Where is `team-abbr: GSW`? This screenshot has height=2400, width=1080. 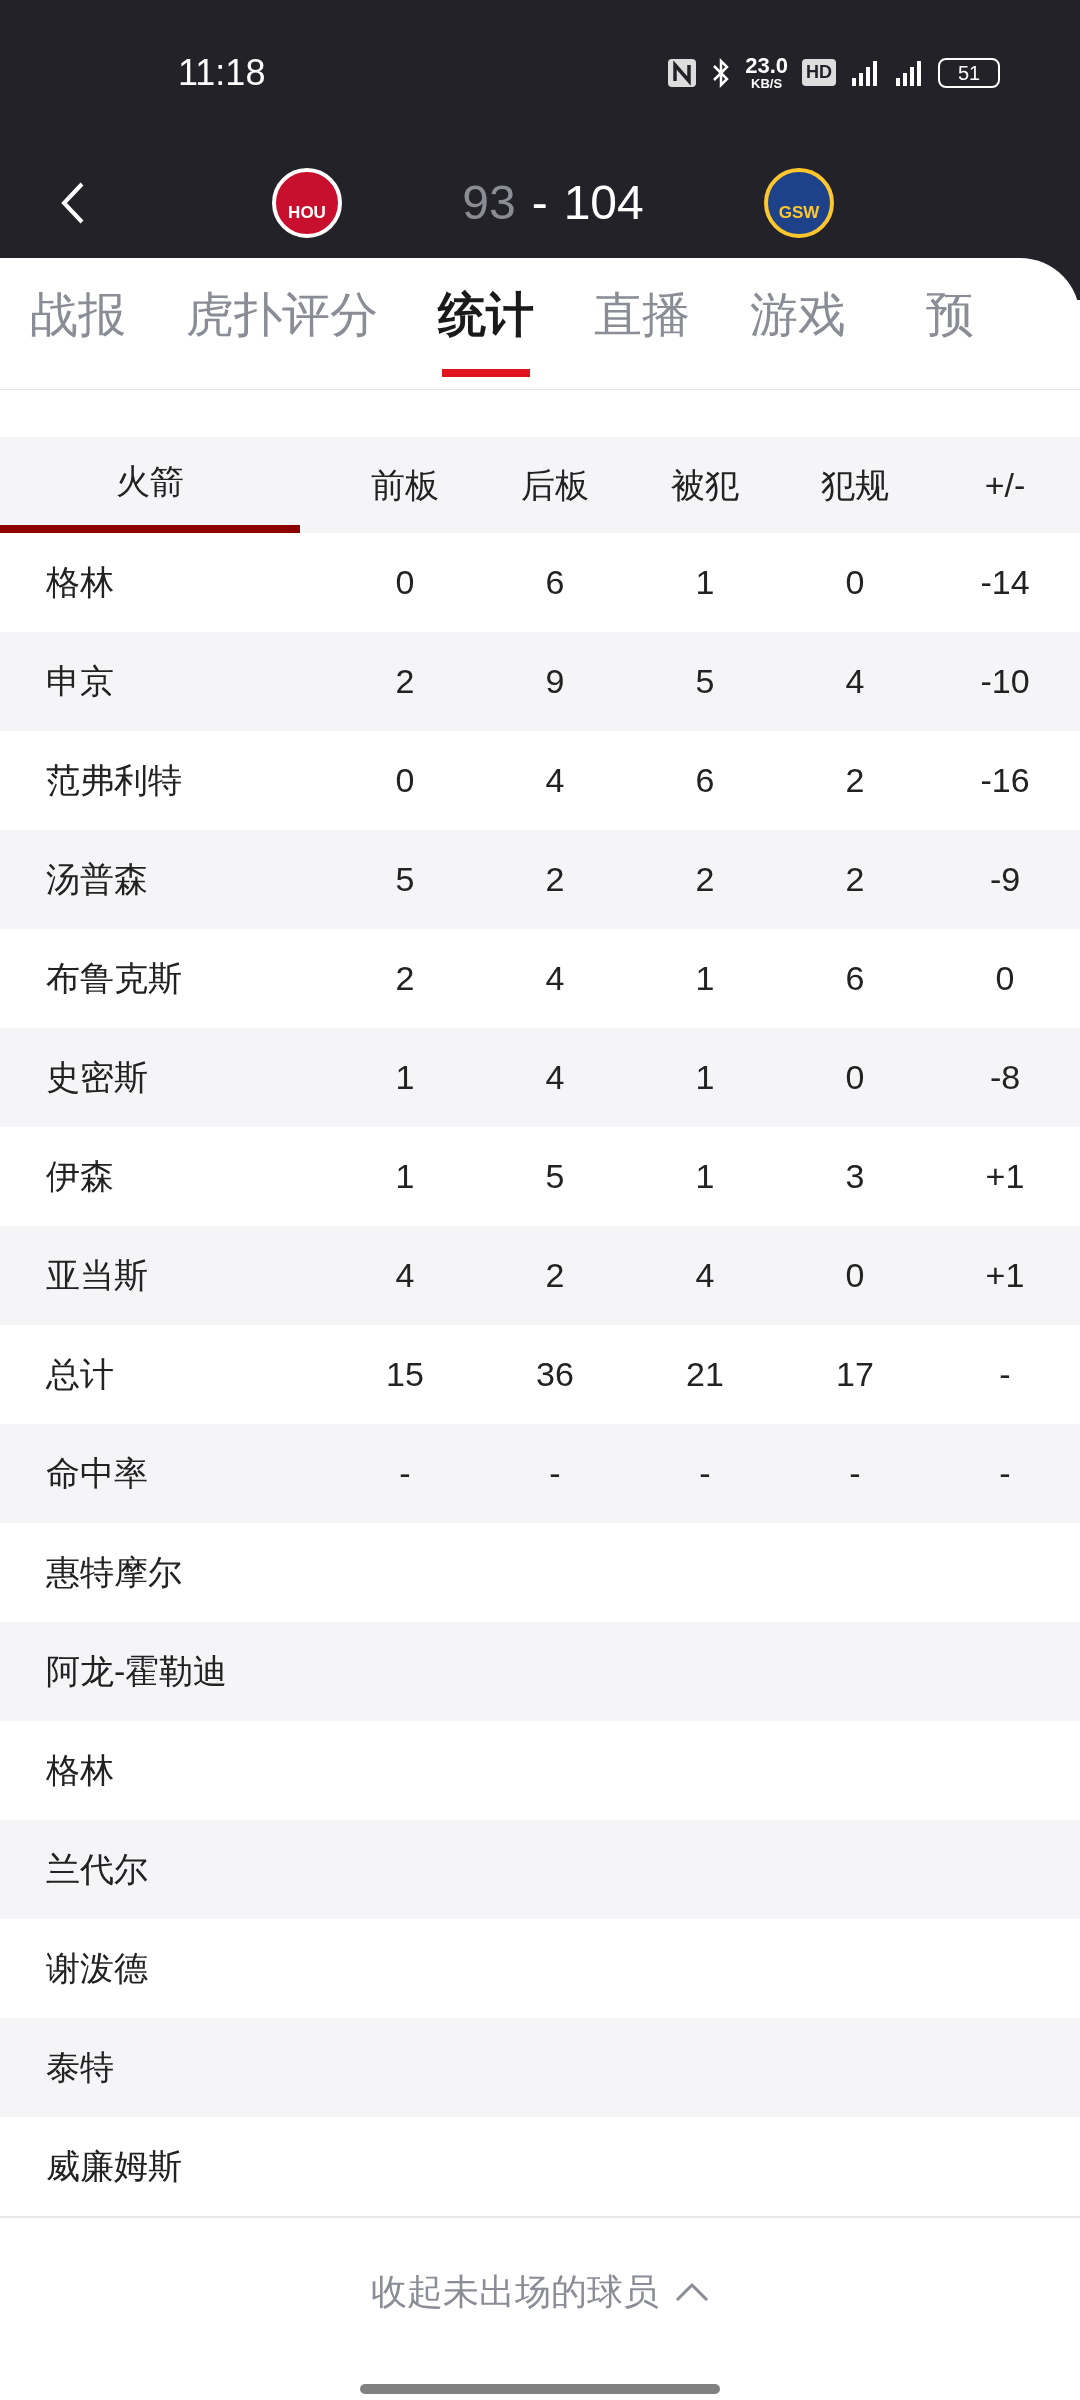
team-abbr: GSW is located at coordinates (799, 213).